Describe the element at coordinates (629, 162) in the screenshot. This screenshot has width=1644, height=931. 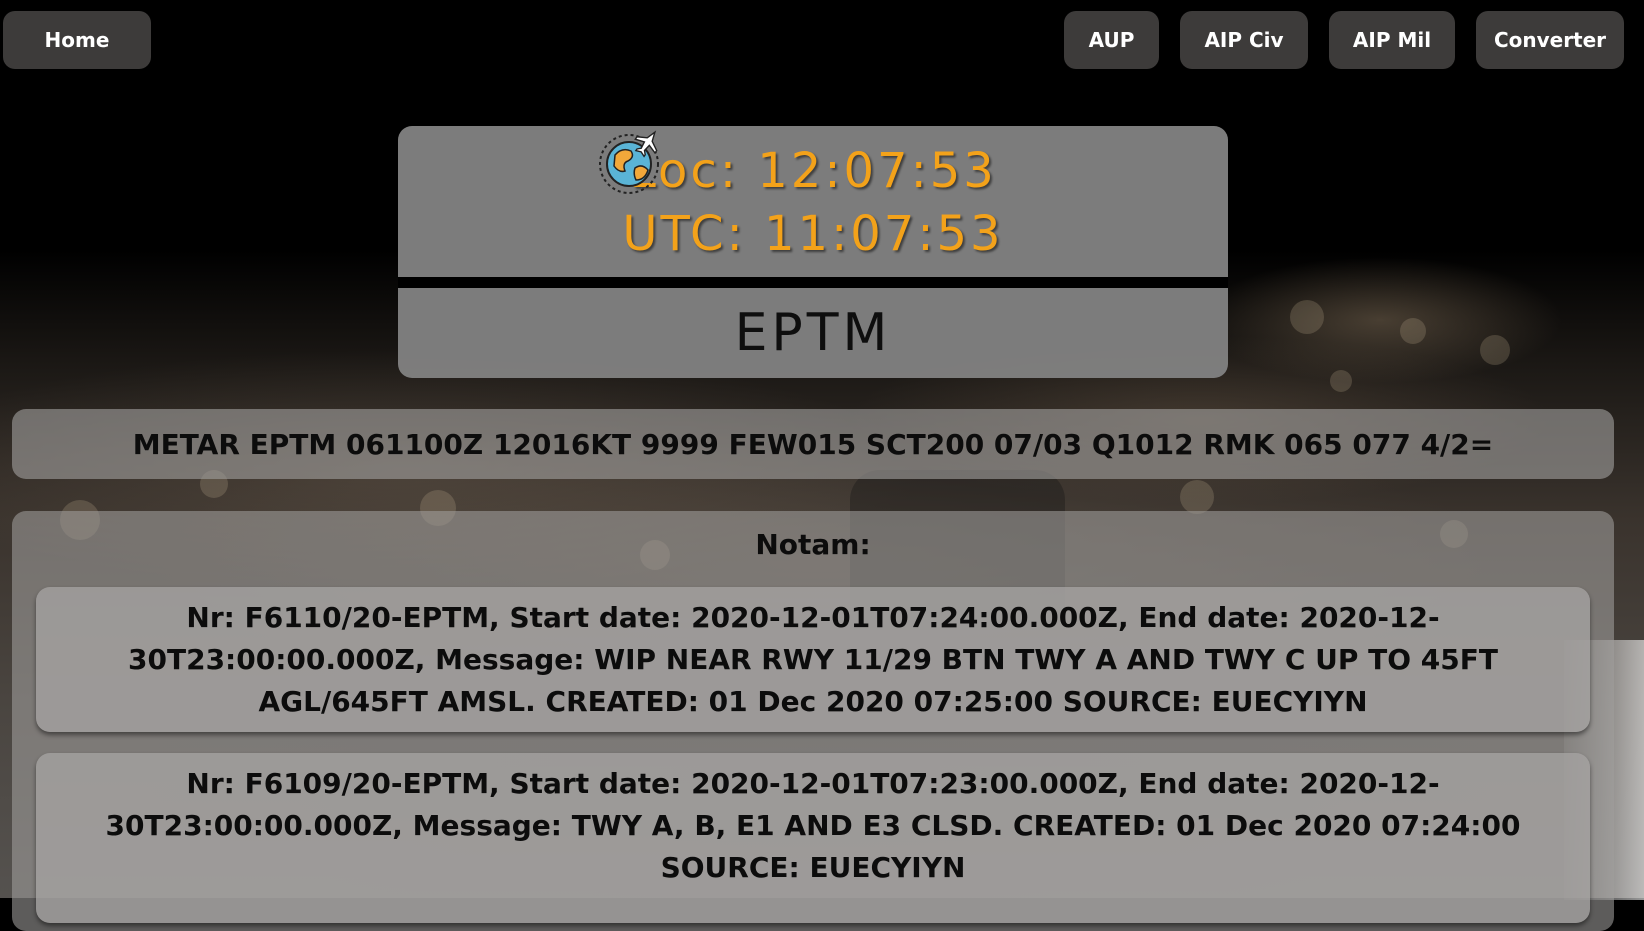
I see `globe-airplane-icon` at that location.